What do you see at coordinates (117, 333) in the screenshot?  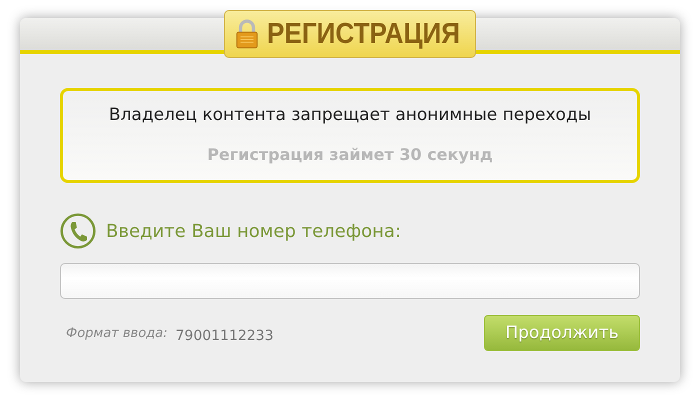 I see `format-label: Формат ввода:` at bounding box center [117, 333].